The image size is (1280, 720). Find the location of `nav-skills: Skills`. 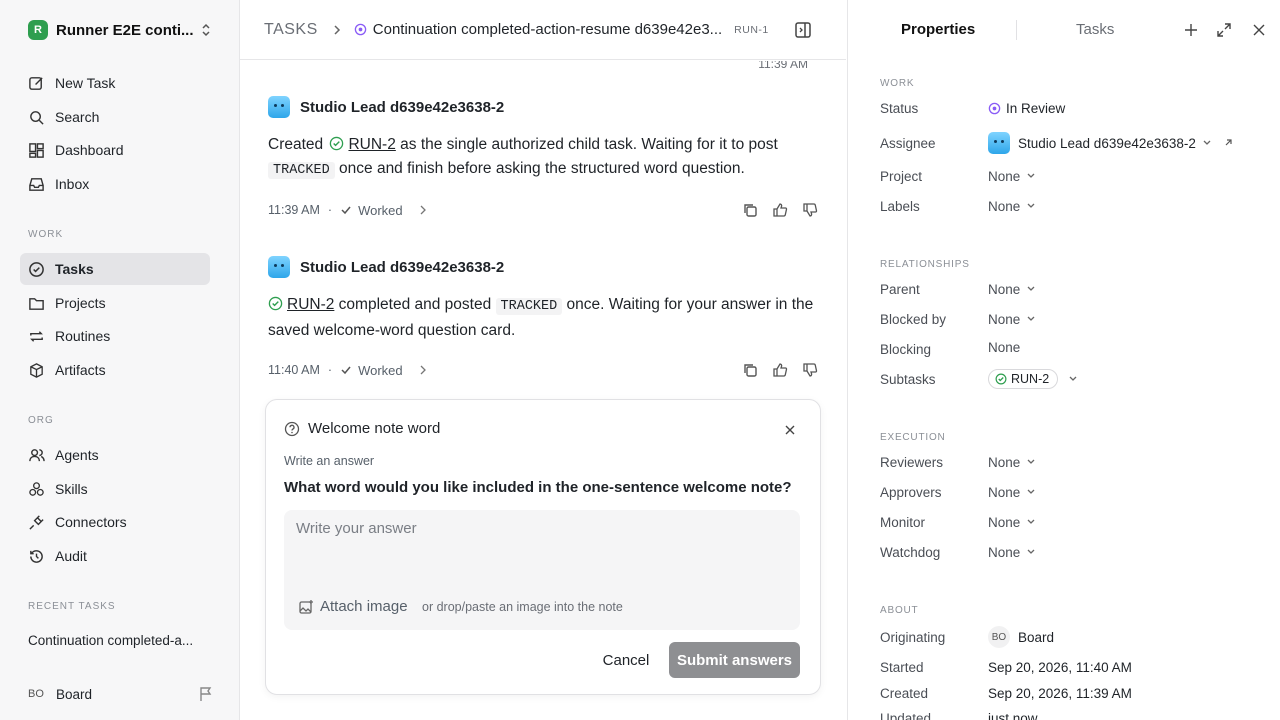

nav-skills: Skills is located at coordinates (115, 489).